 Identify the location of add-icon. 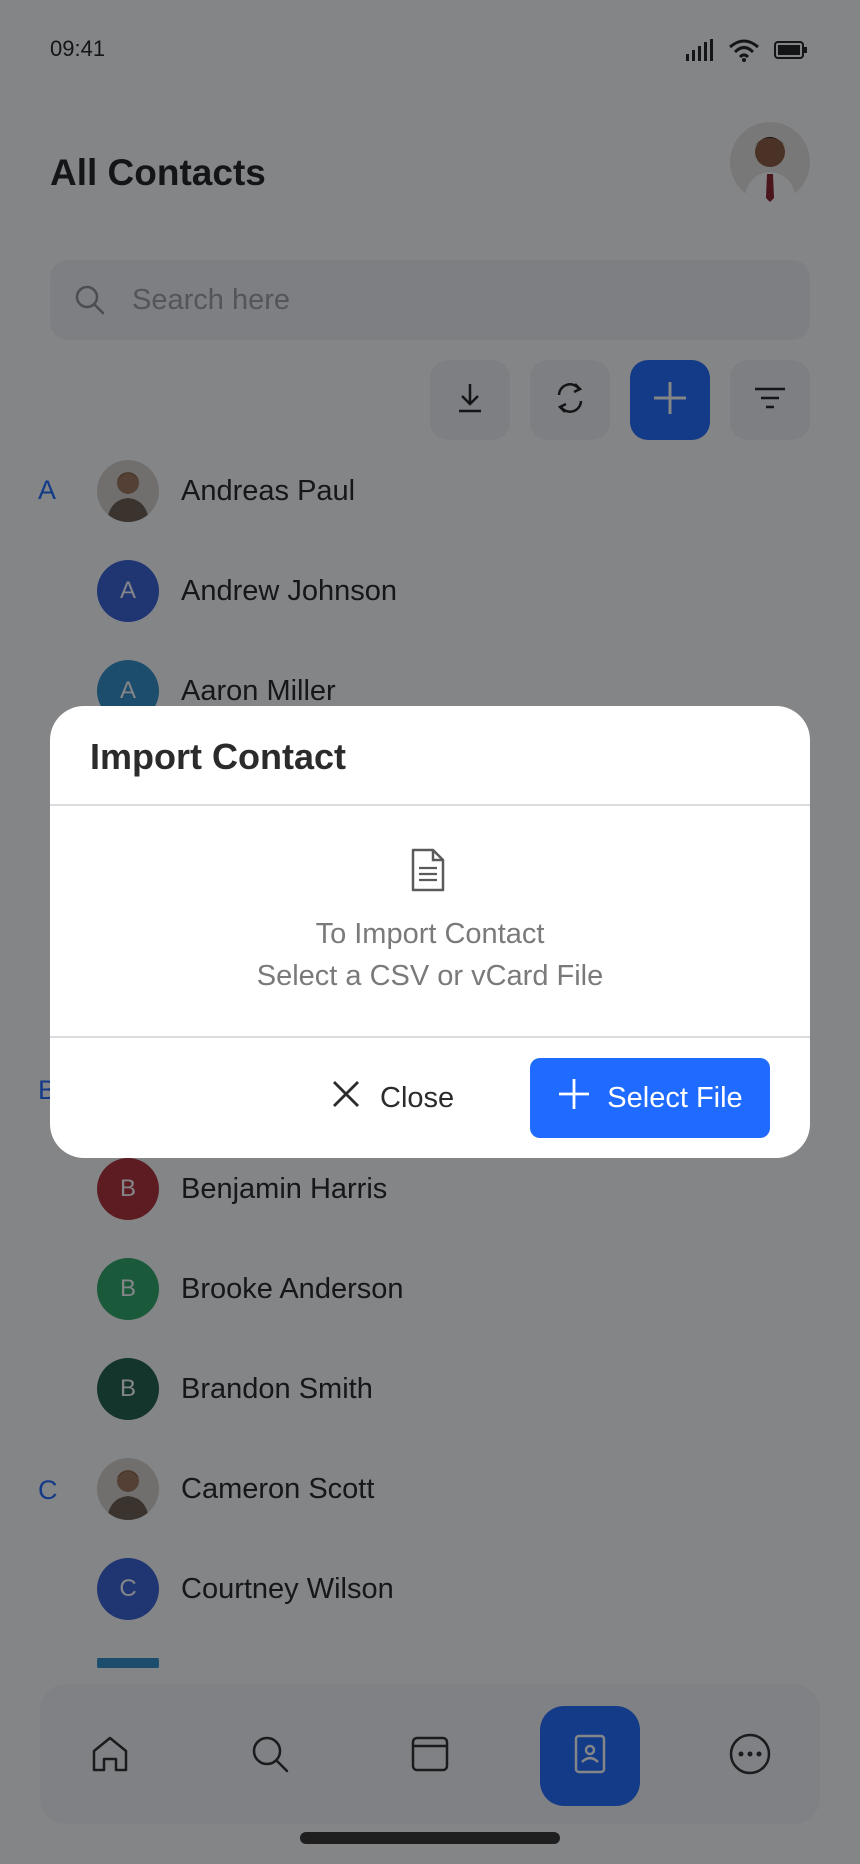
(574, 1098).